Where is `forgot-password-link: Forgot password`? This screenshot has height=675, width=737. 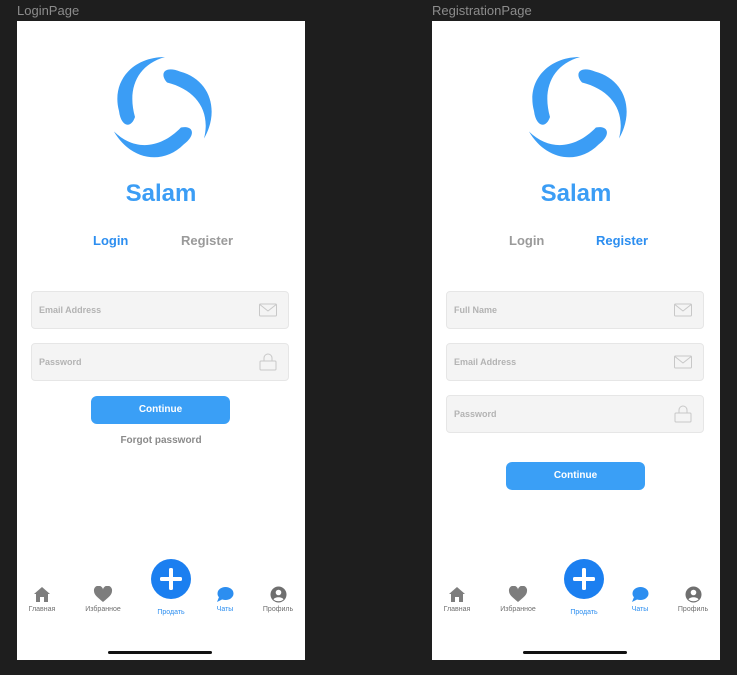 forgot-password-link: Forgot password is located at coordinates (161, 440).